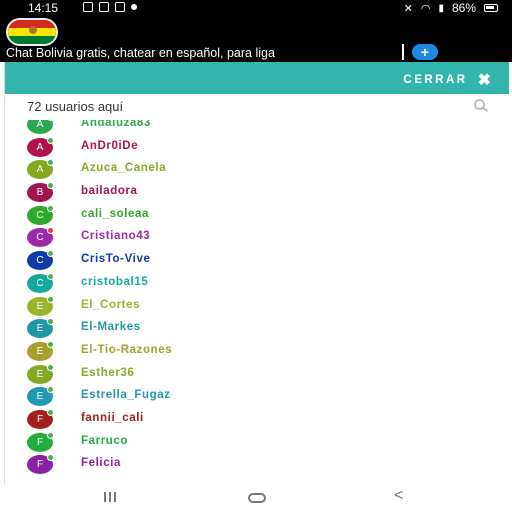 The image size is (512, 512). What do you see at coordinates (116, 259) in the screenshot?
I see `user-name: CrisTo-Vive` at bounding box center [116, 259].